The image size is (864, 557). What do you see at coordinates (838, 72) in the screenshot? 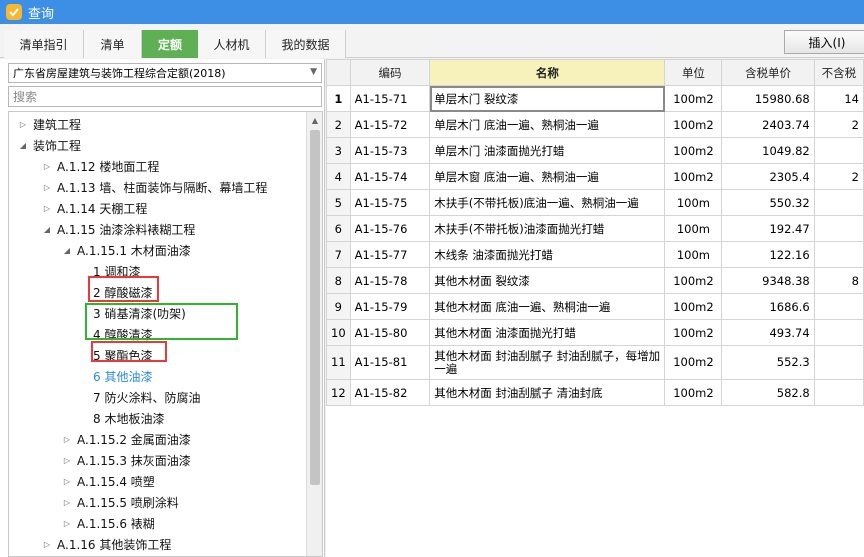
I see `column-header-price-excl-tax: 不含税` at bounding box center [838, 72].